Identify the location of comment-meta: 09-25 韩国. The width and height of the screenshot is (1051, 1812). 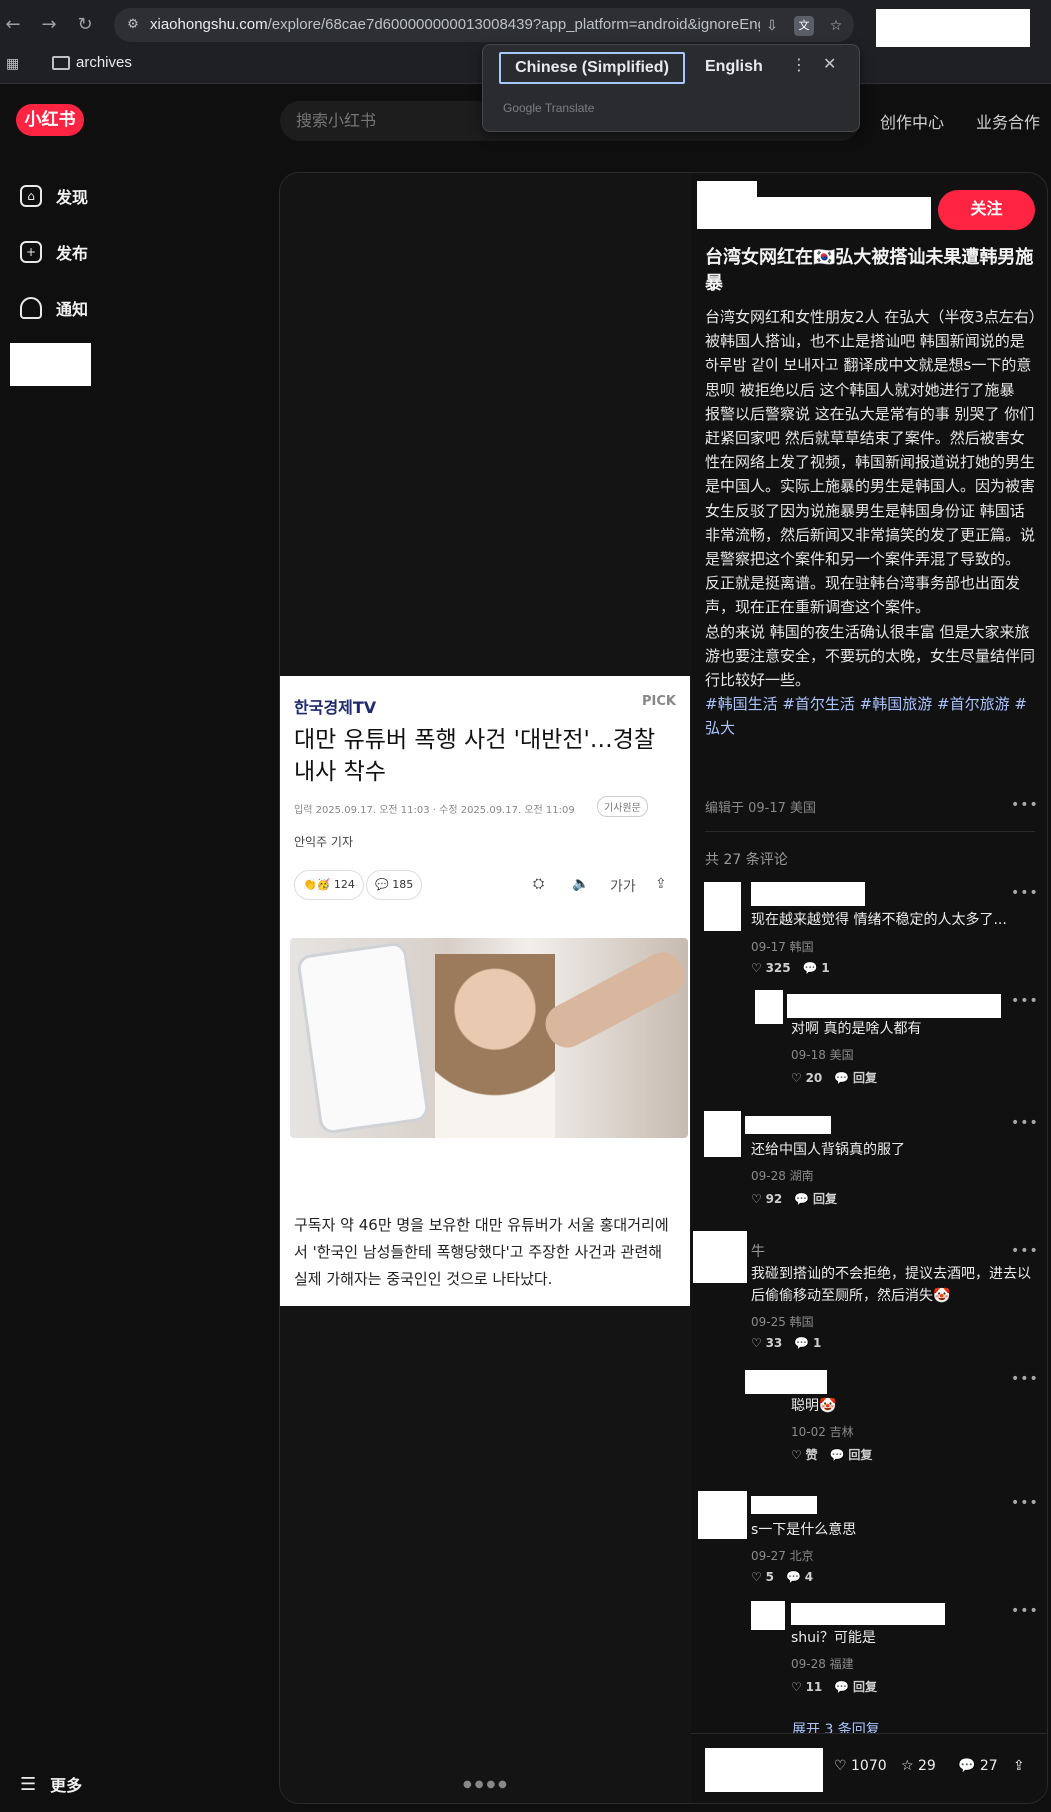
(782, 1322).